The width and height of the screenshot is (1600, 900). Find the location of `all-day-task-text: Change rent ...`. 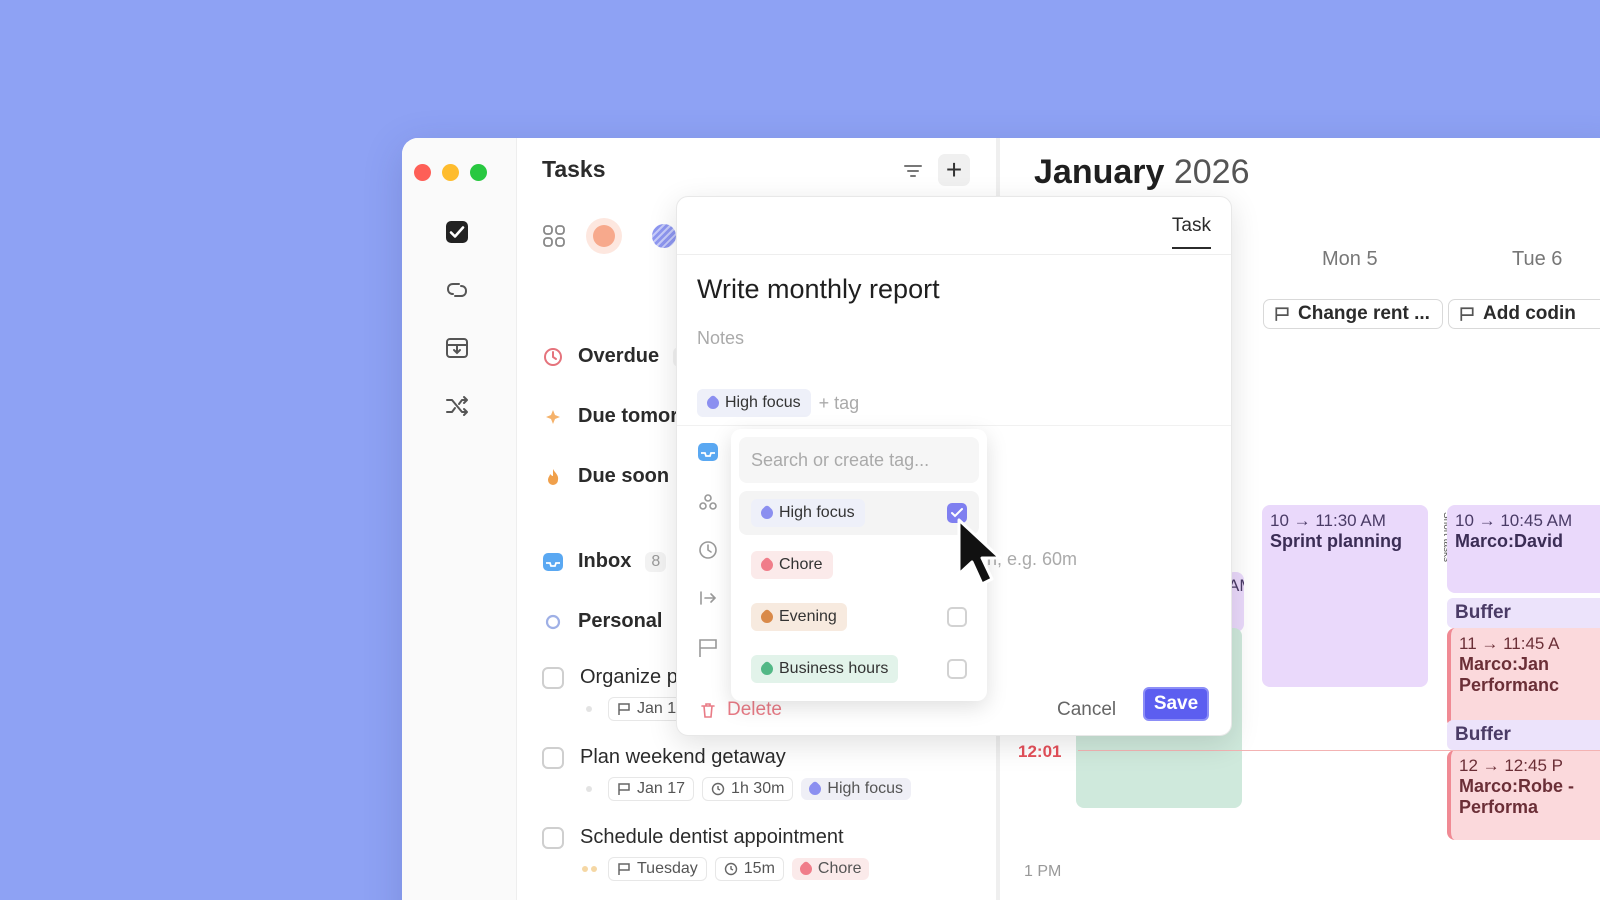

all-day-task-text: Change rent ... is located at coordinates (1364, 313).